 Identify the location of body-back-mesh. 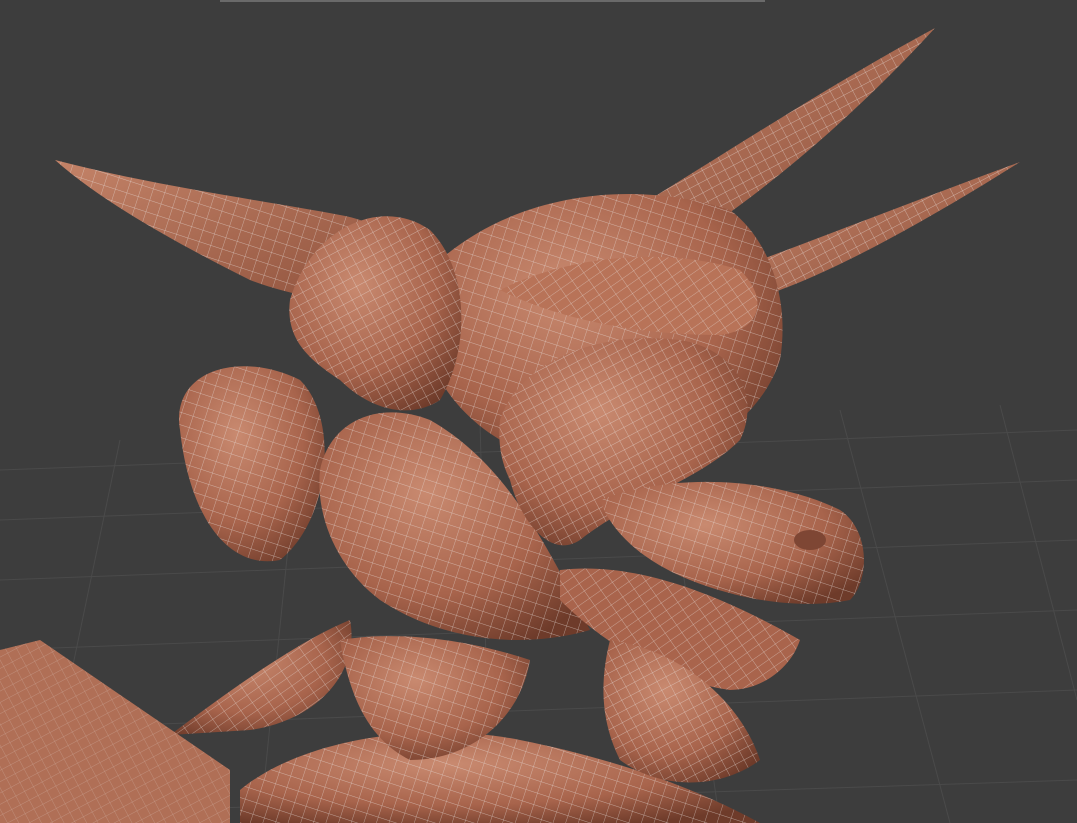
(252, 464).